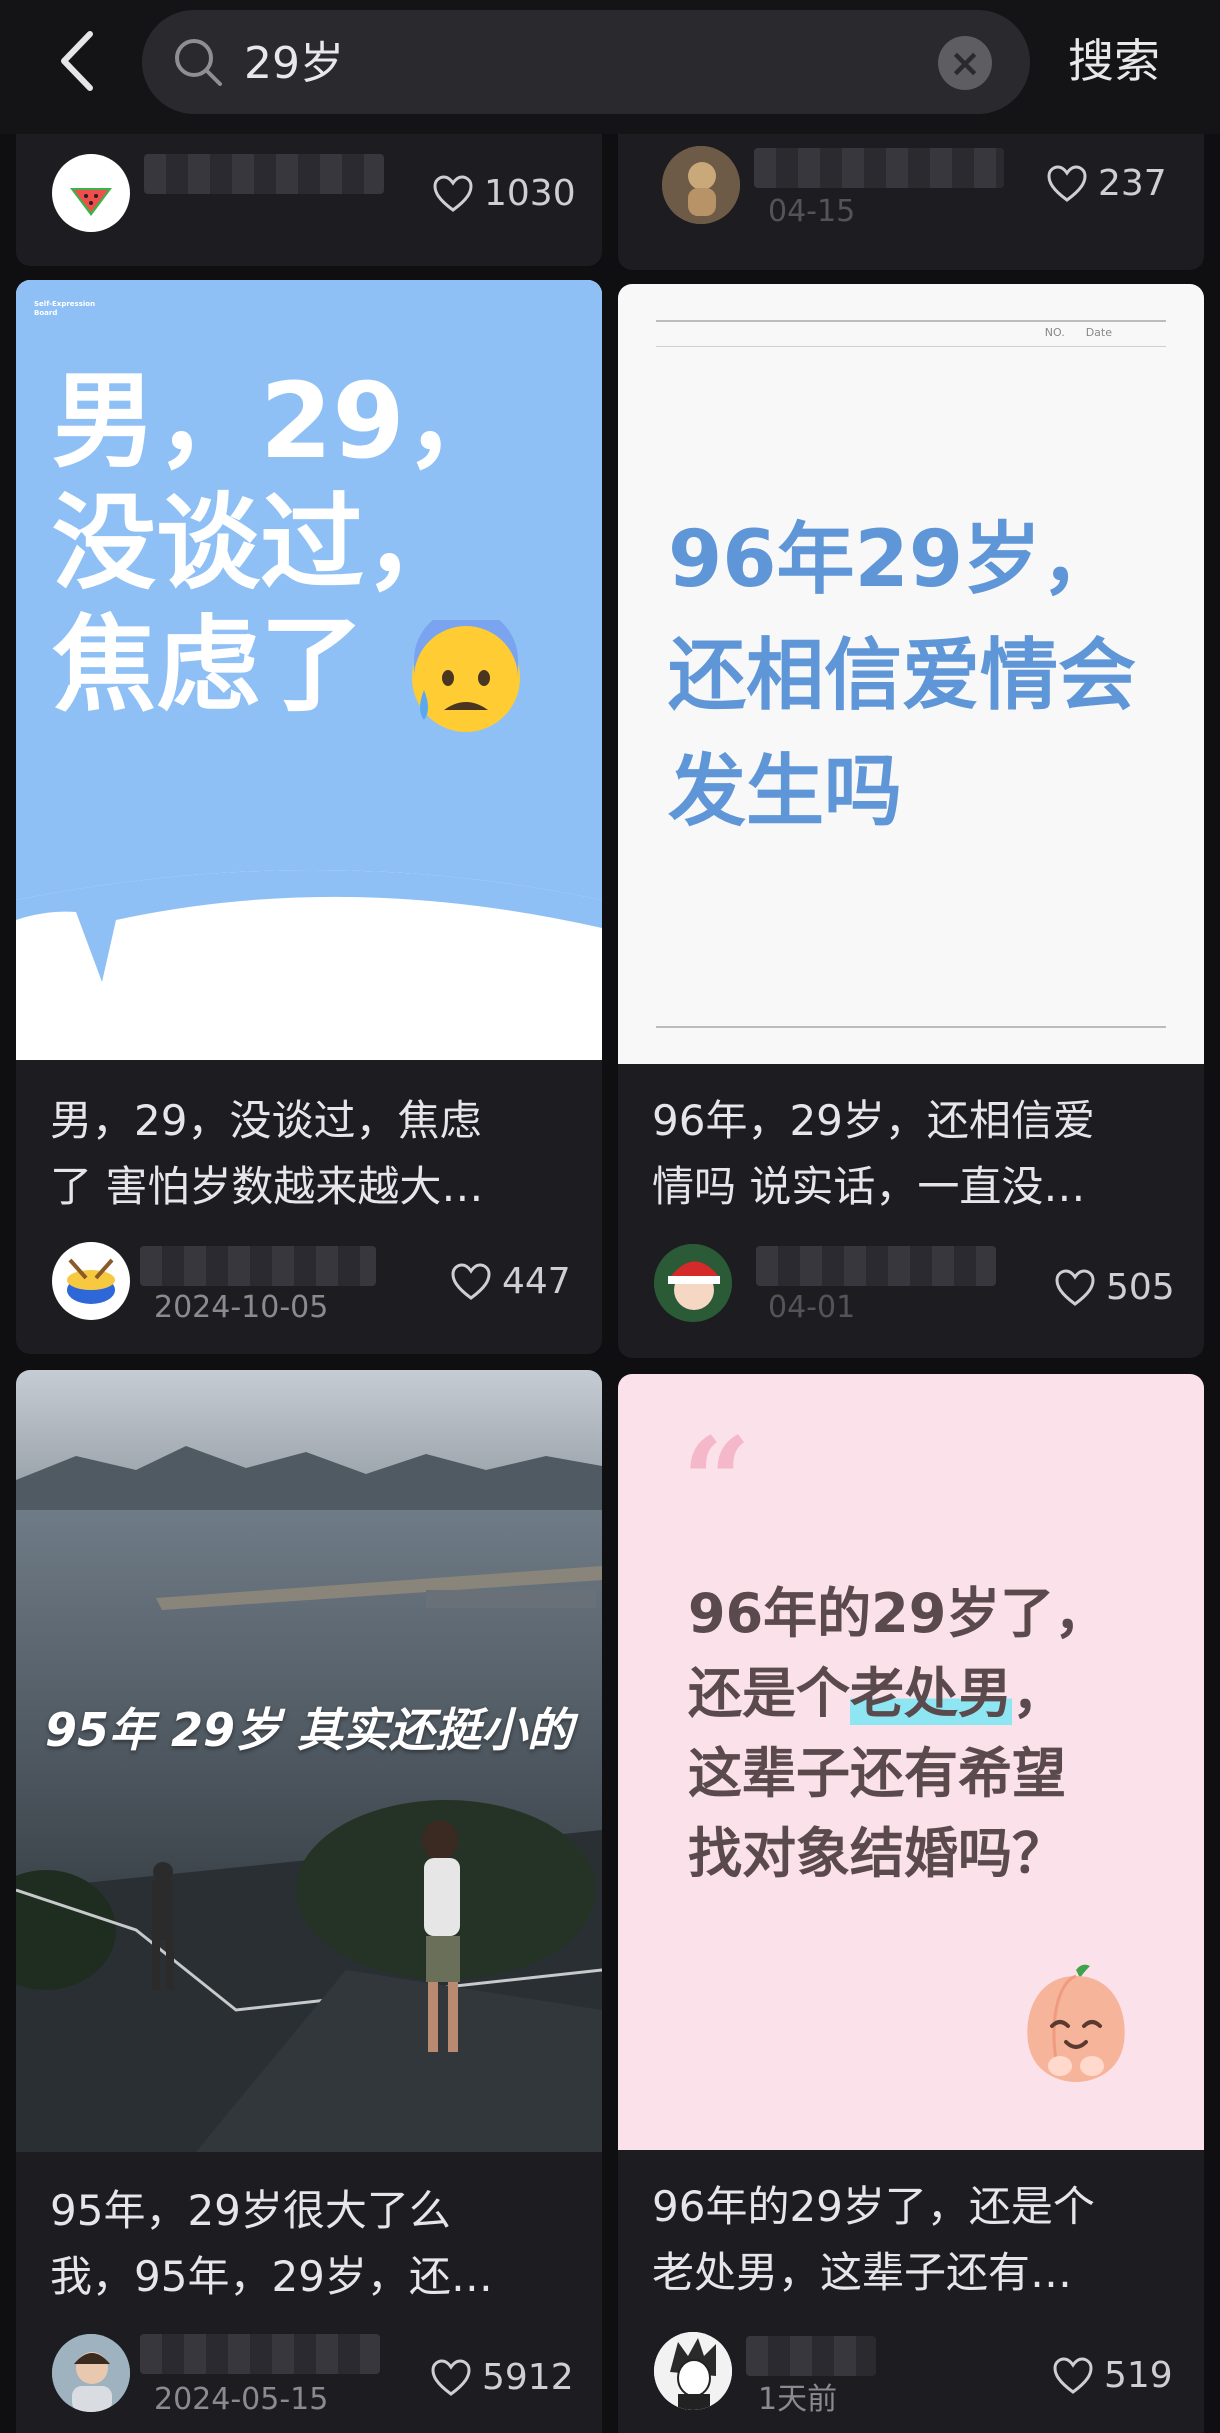 The image size is (1220, 2433). What do you see at coordinates (241, 2399) in the screenshot?
I see `post-date: 2024-05-15` at bounding box center [241, 2399].